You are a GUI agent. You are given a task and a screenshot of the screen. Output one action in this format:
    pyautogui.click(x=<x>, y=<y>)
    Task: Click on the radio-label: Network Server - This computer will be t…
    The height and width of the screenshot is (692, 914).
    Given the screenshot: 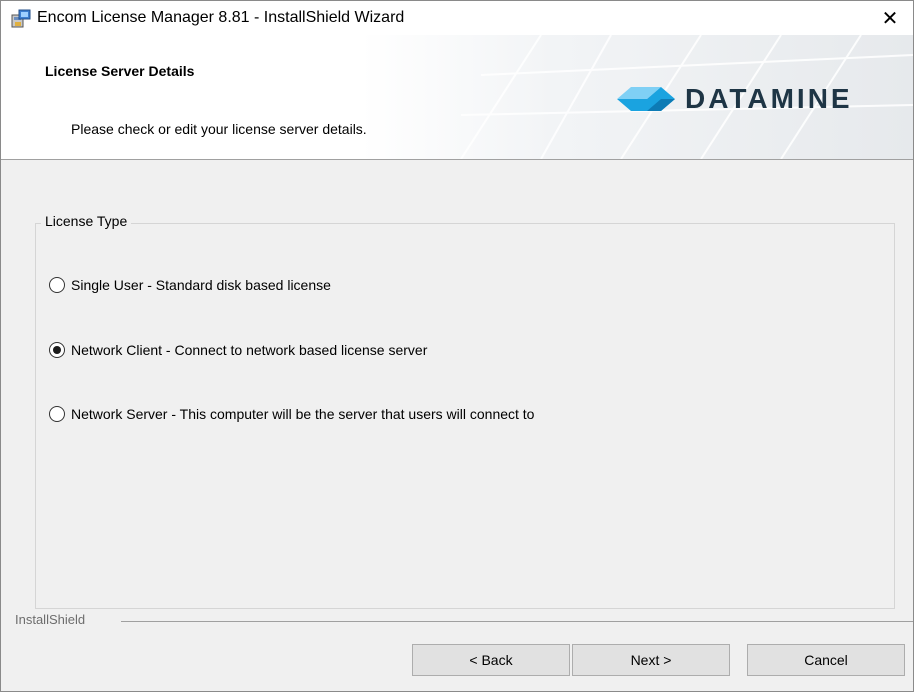 What is the action you would take?
    pyautogui.click(x=303, y=414)
    